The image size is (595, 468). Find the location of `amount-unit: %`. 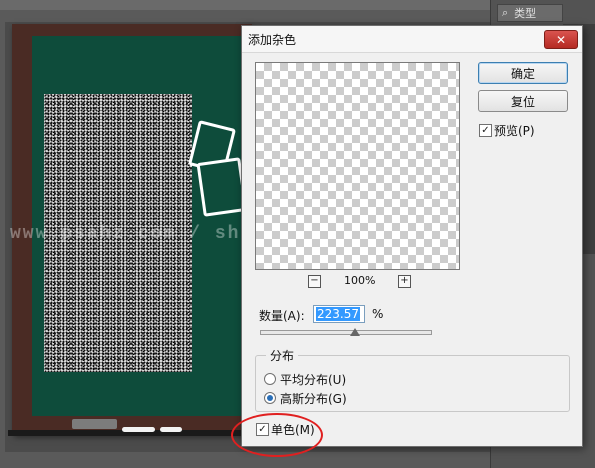

amount-unit: % is located at coordinates (378, 314).